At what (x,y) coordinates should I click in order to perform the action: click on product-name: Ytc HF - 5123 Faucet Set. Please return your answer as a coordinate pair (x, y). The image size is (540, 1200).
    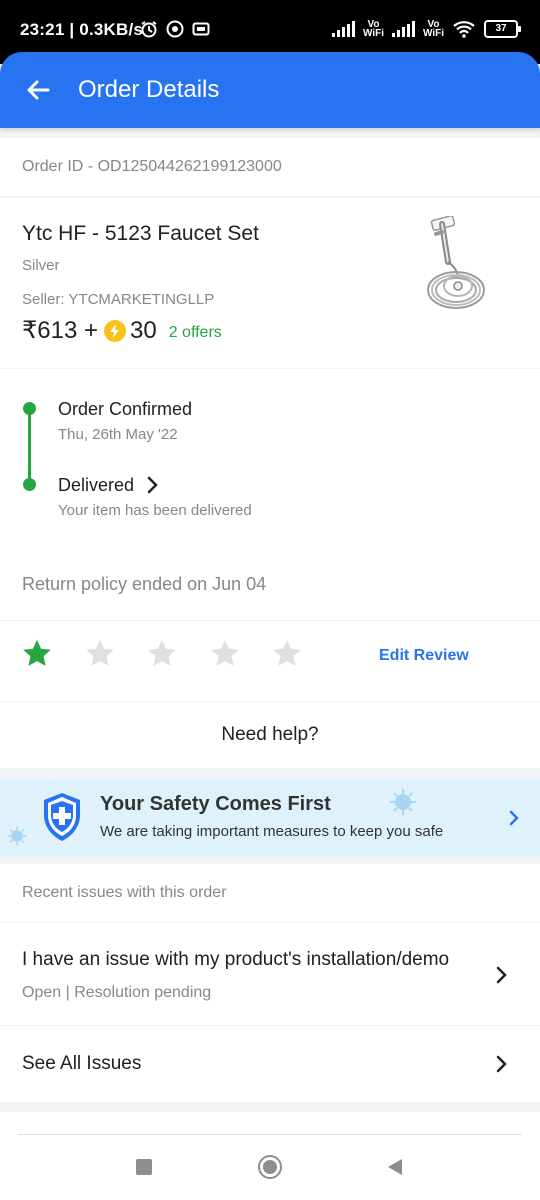
    Looking at the image, I should click on (140, 233).